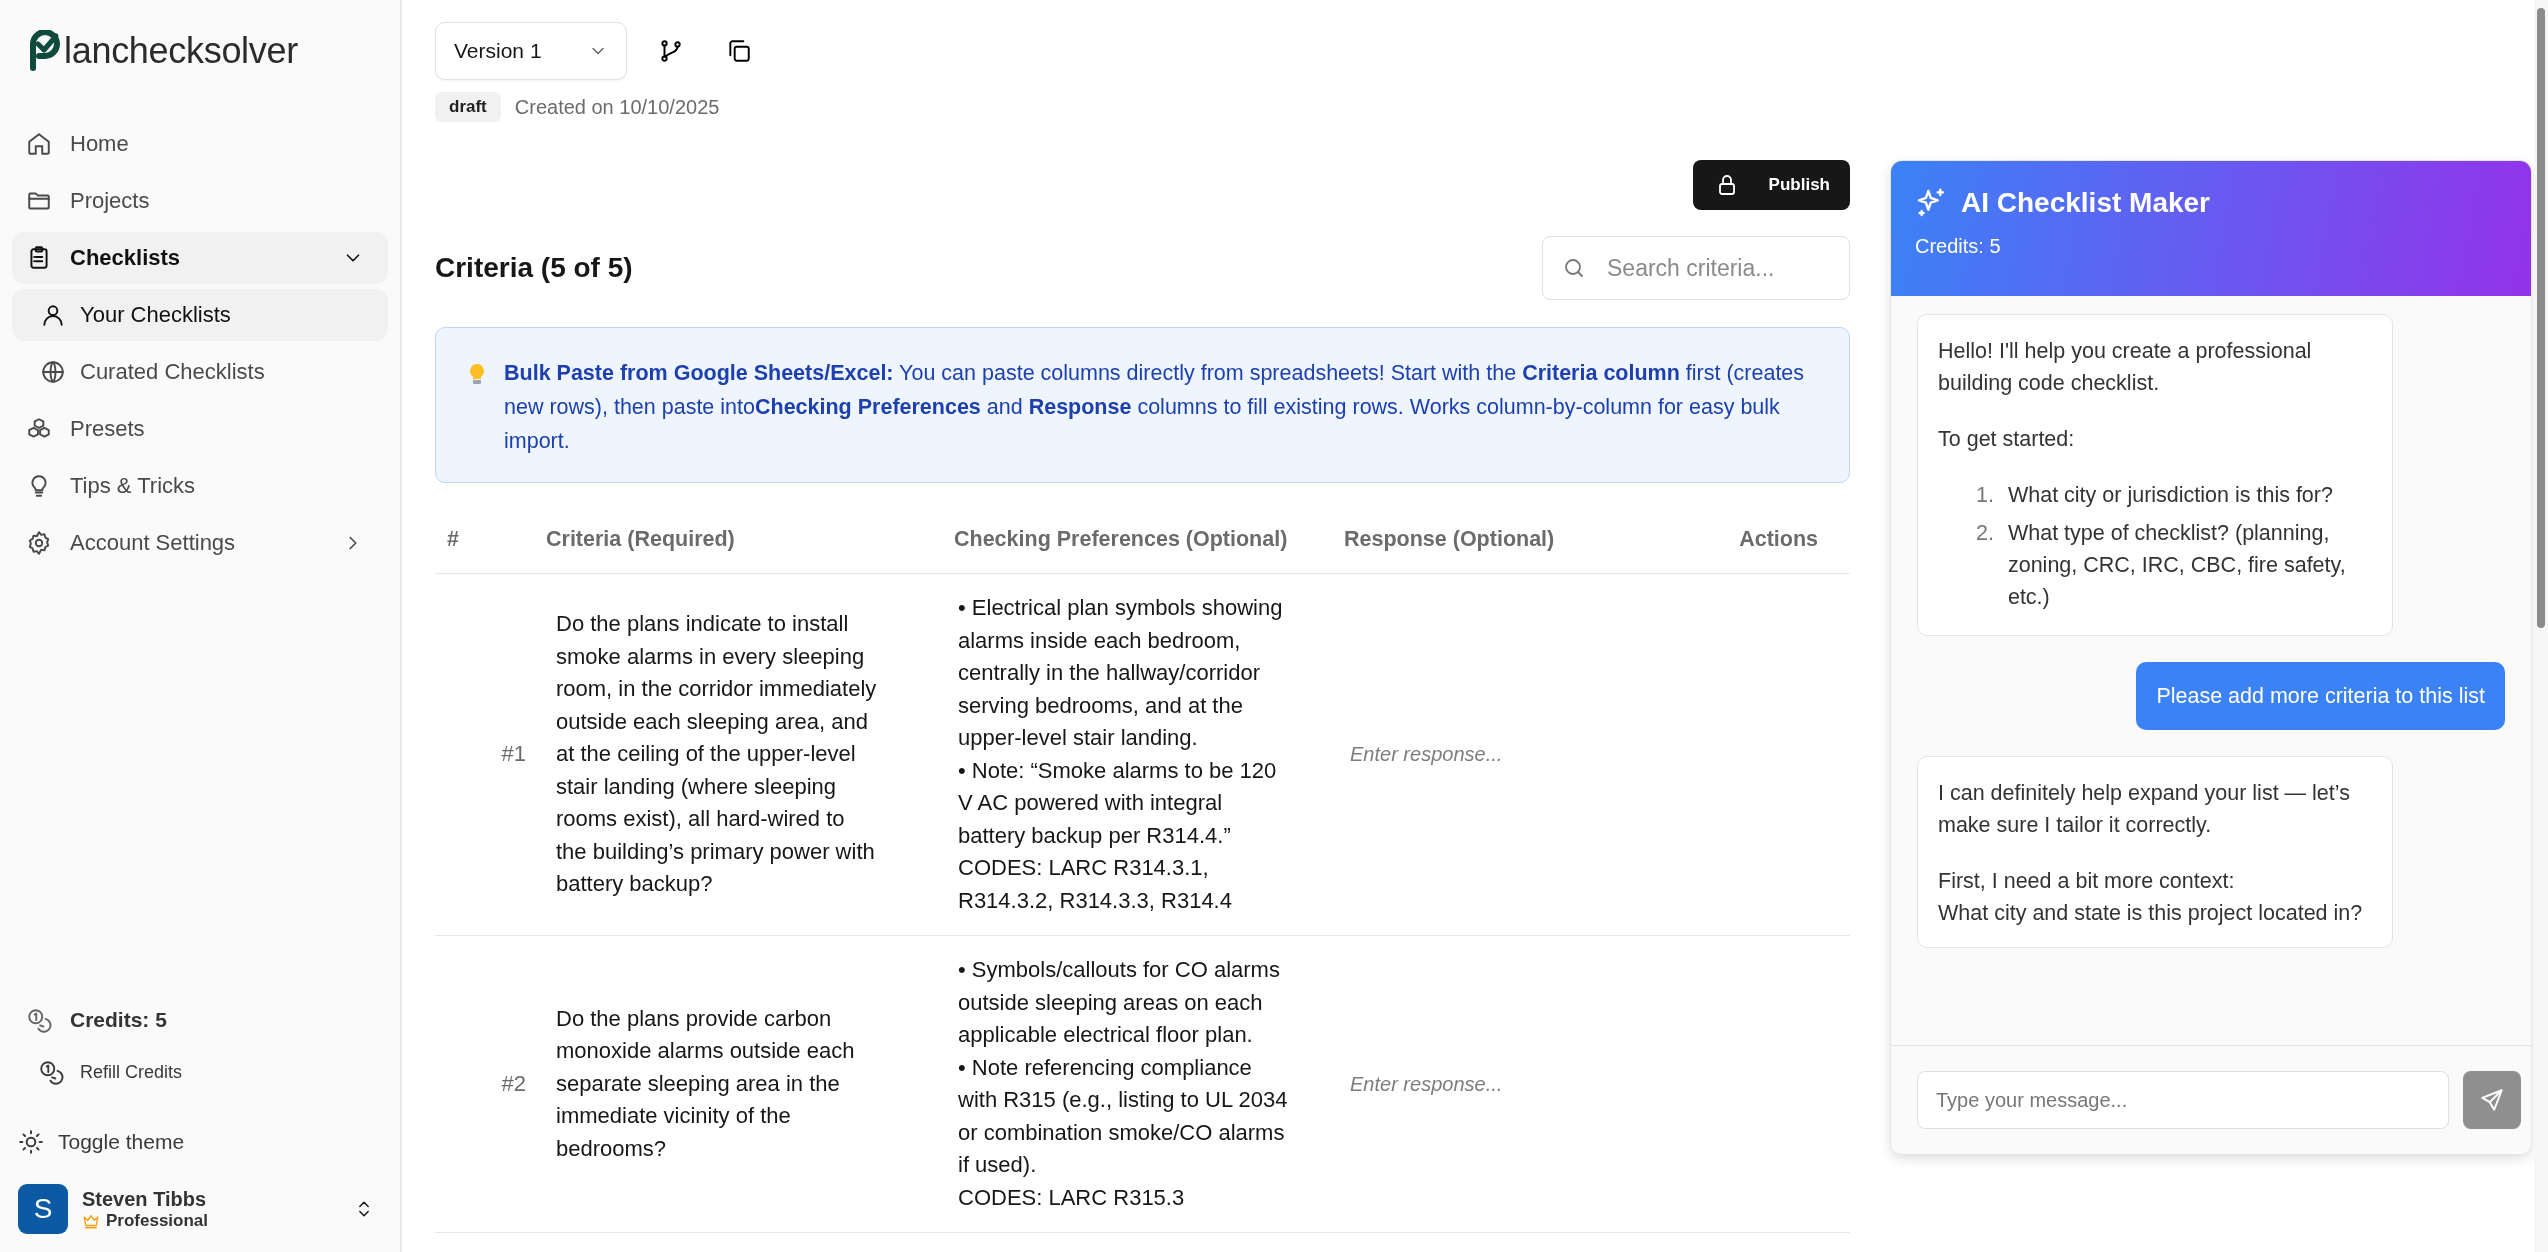 The width and height of the screenshot is (2548, 1252). Describe the element at coordinates (200, 543) in the screenshot. I see `nav-item: Account Settings` at that location.